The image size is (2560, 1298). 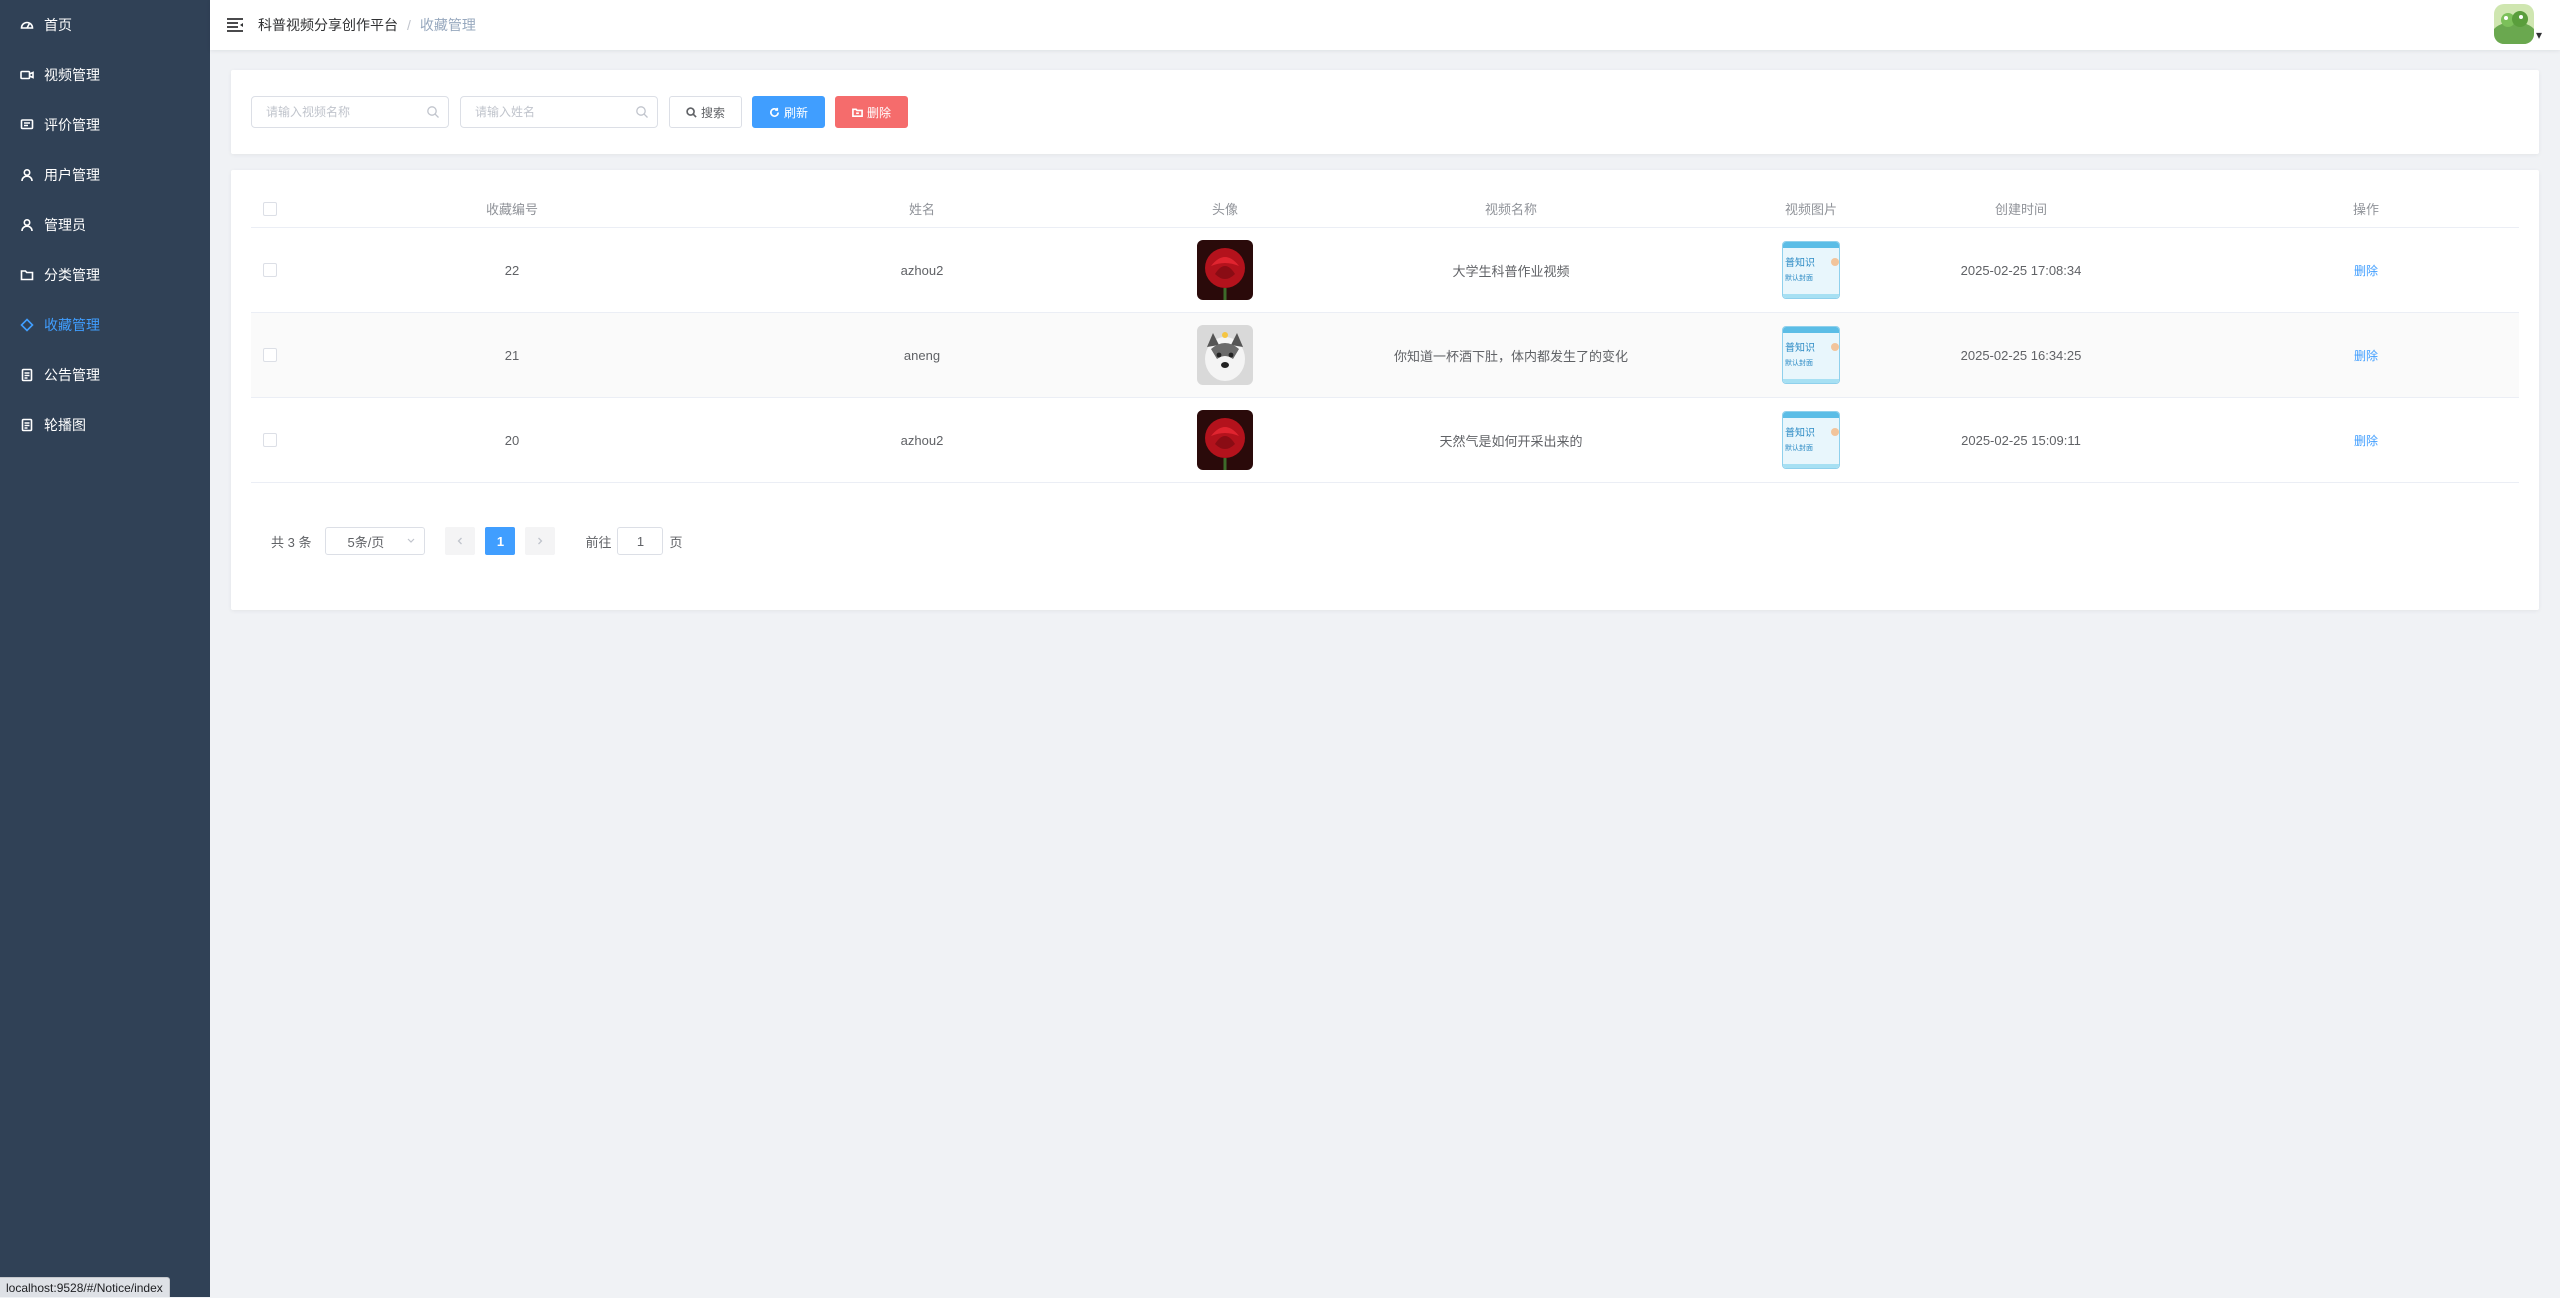 What do you see at coordinates (857, 112) in the screenshot?
I see `folder-delete-icon` at bounding box center [857, 112].